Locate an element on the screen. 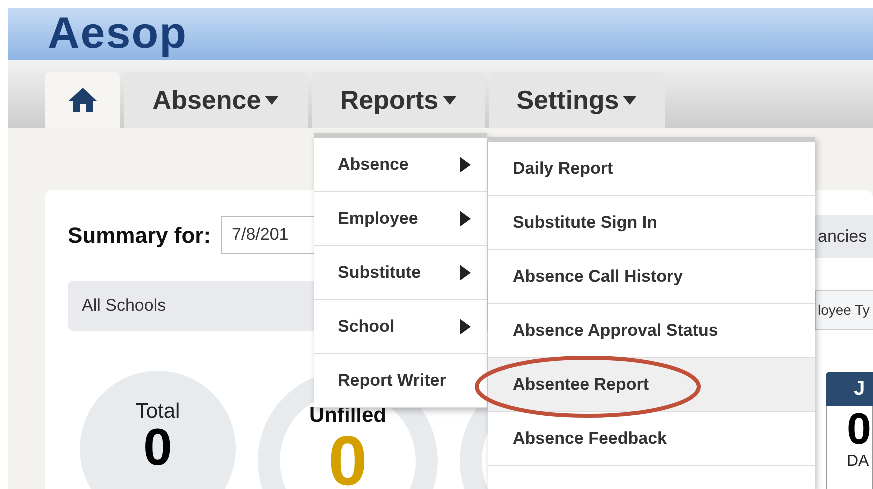 Image resolution: width=873 pixels, height=489 pixels. logo: Aesop is located at coordinates (118, 34).